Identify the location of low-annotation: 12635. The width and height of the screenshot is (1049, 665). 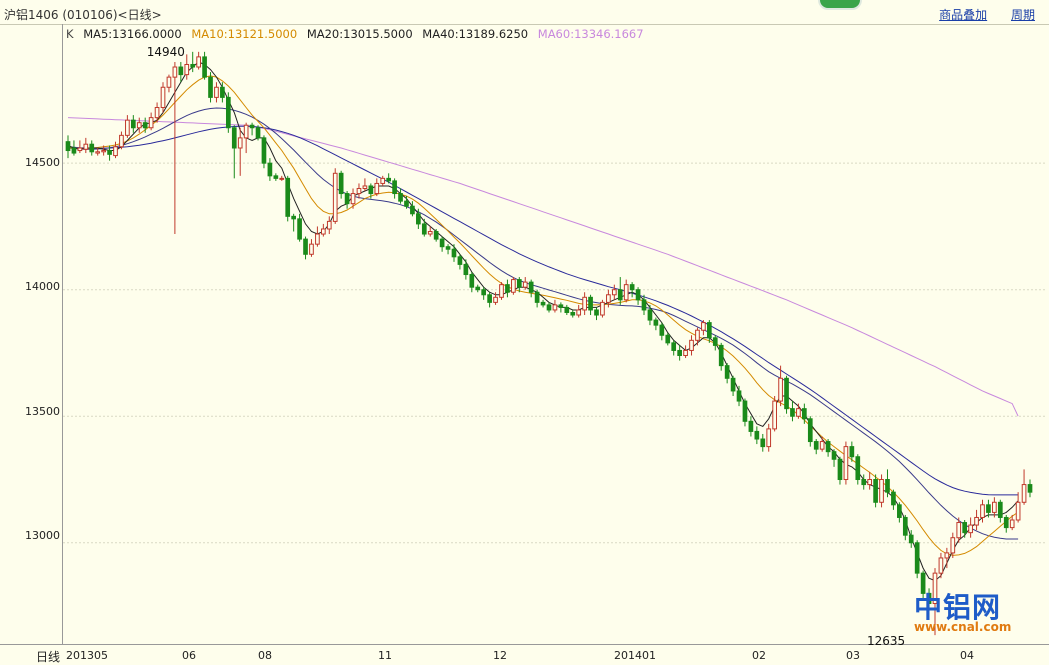
(886, 641).